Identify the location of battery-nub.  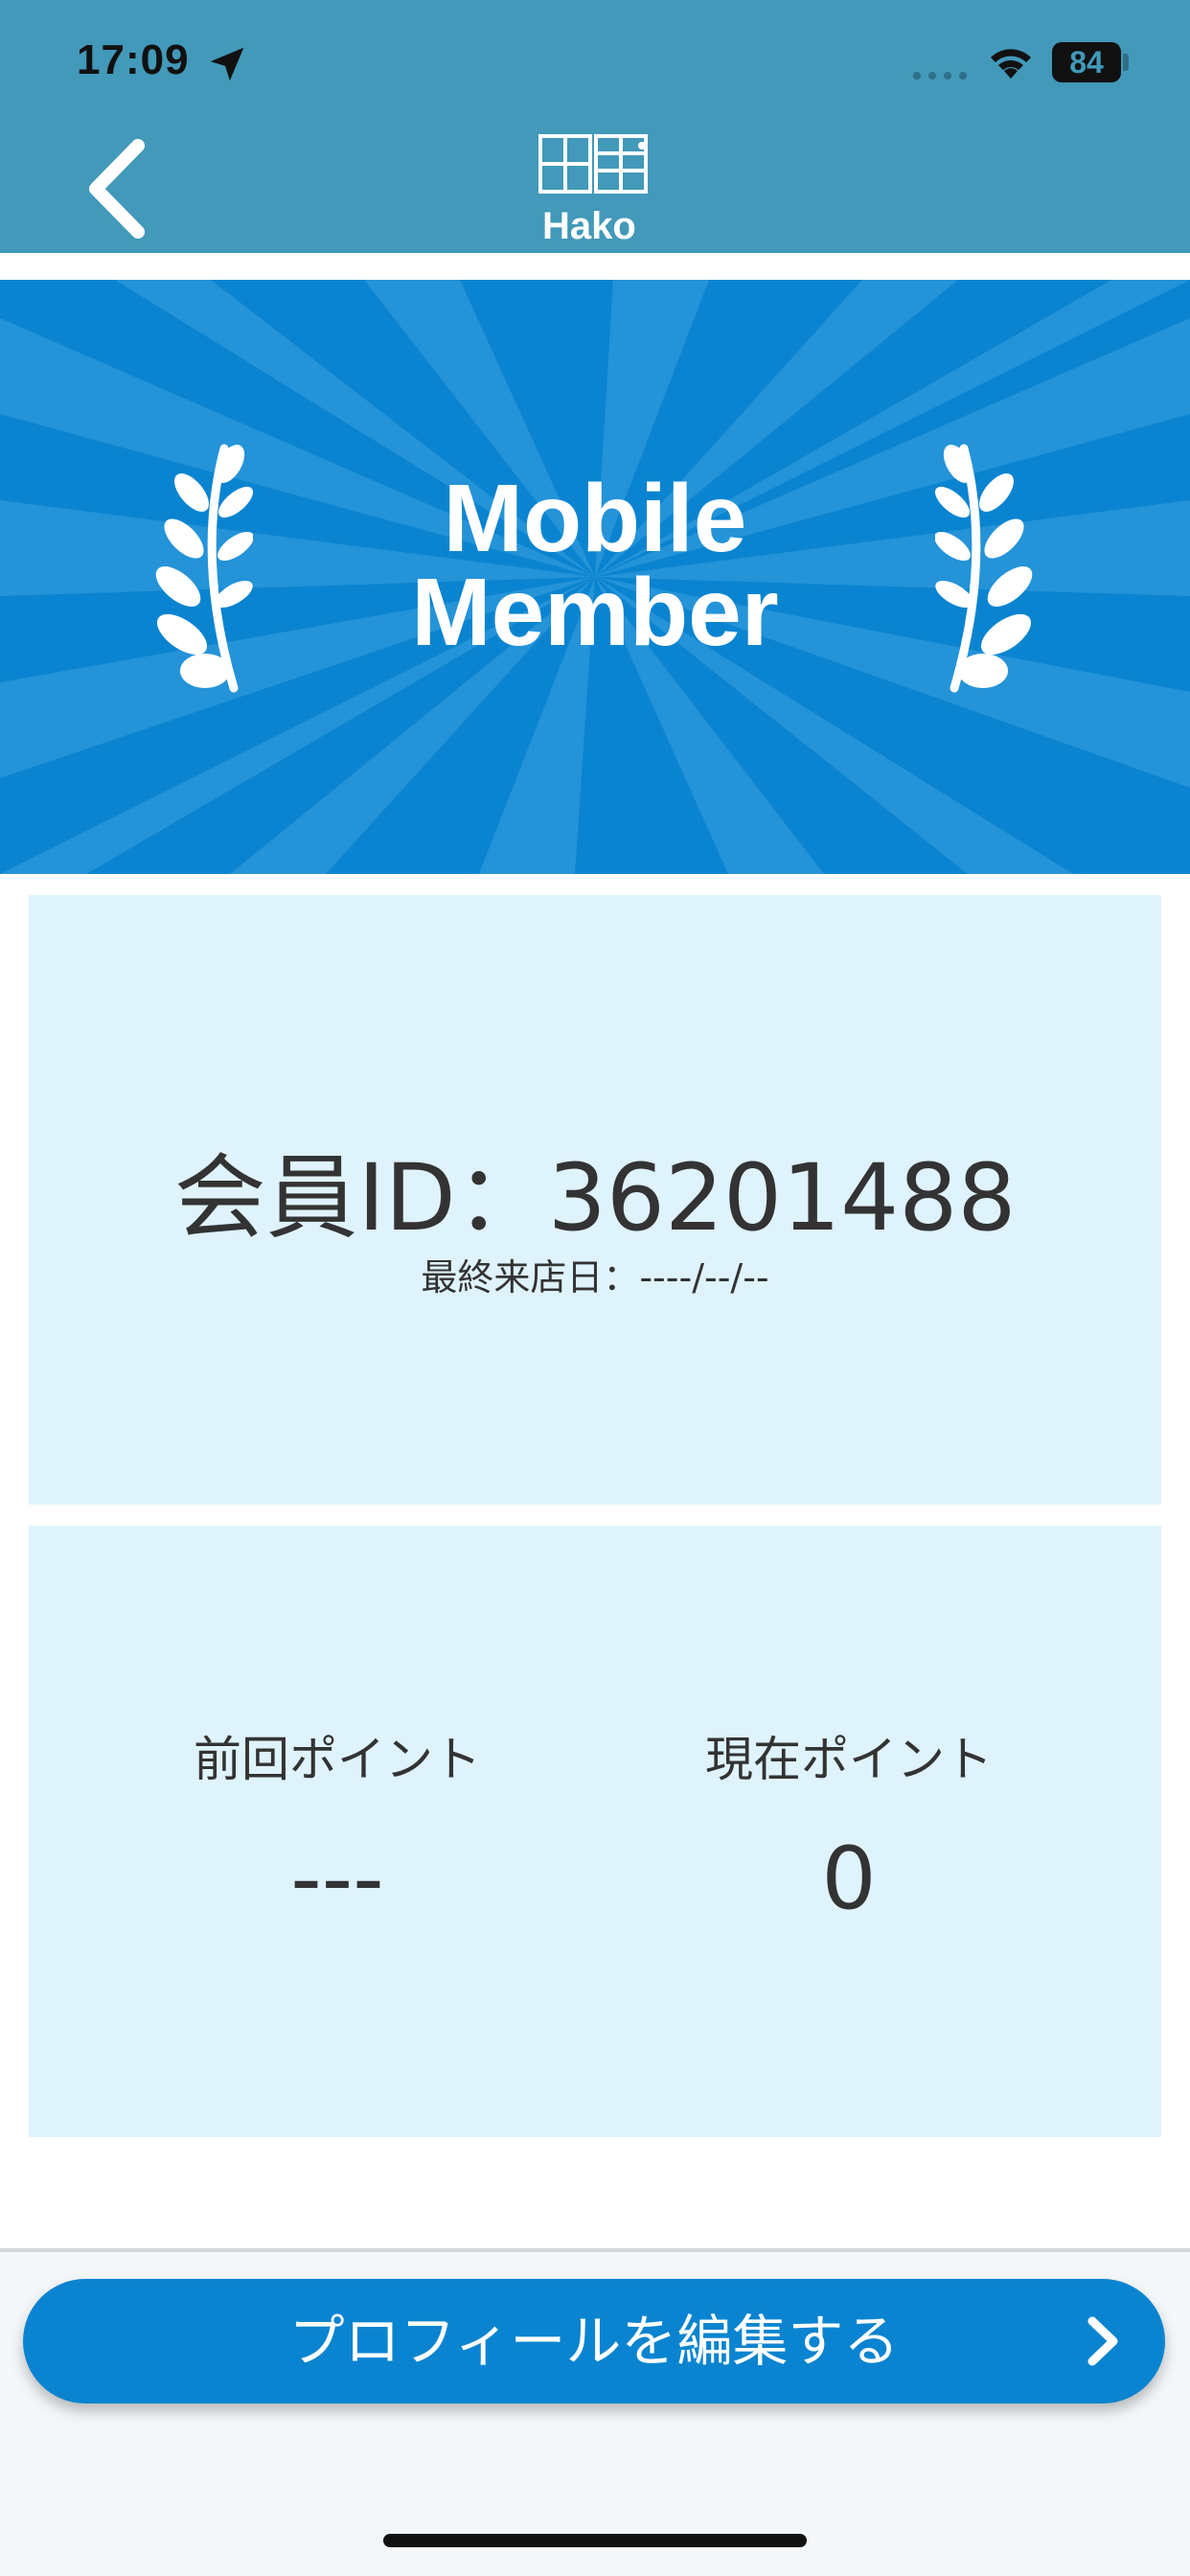
(1126, 63).